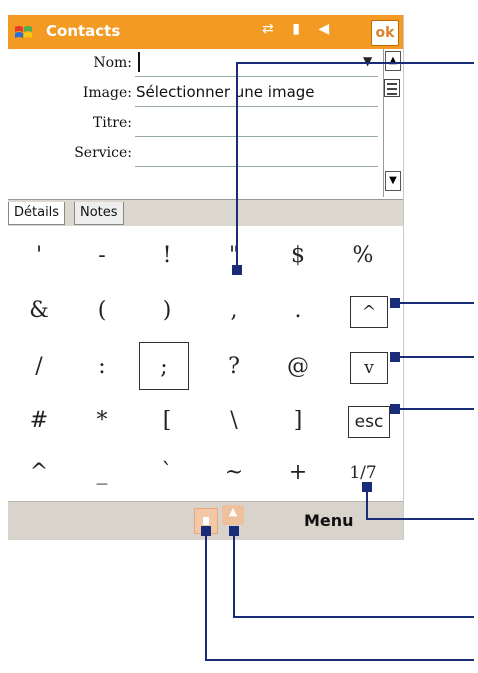 This screenshot has height=673, width=478. I want to click on menu-button: Menu, so click(329, 520).